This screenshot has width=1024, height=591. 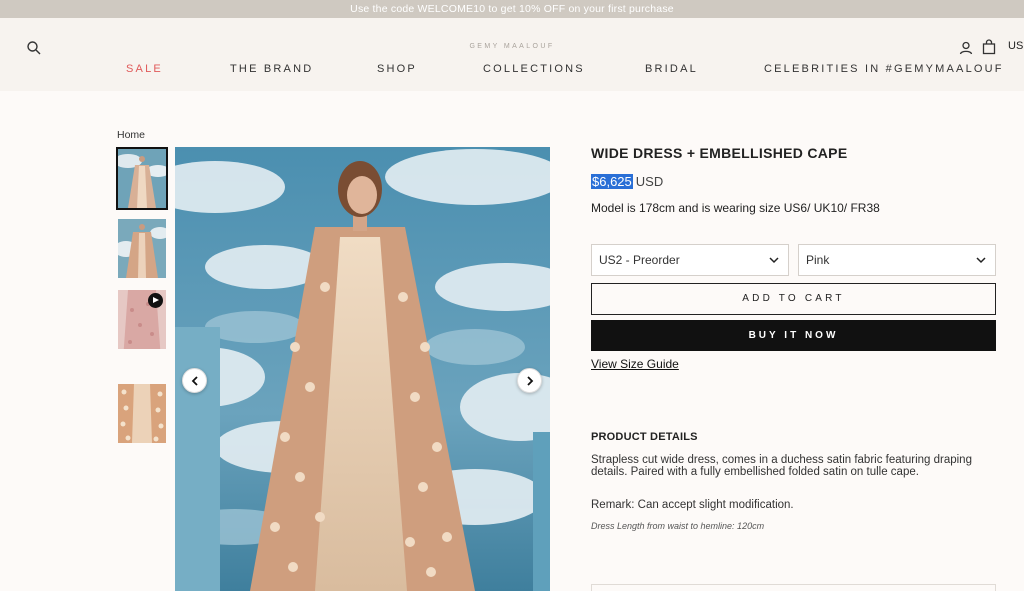 What do you see at coordinates (671, 69) in the screenshot?
I see `nav-bridal: BRIDAL` at bounding box center [671, 69].